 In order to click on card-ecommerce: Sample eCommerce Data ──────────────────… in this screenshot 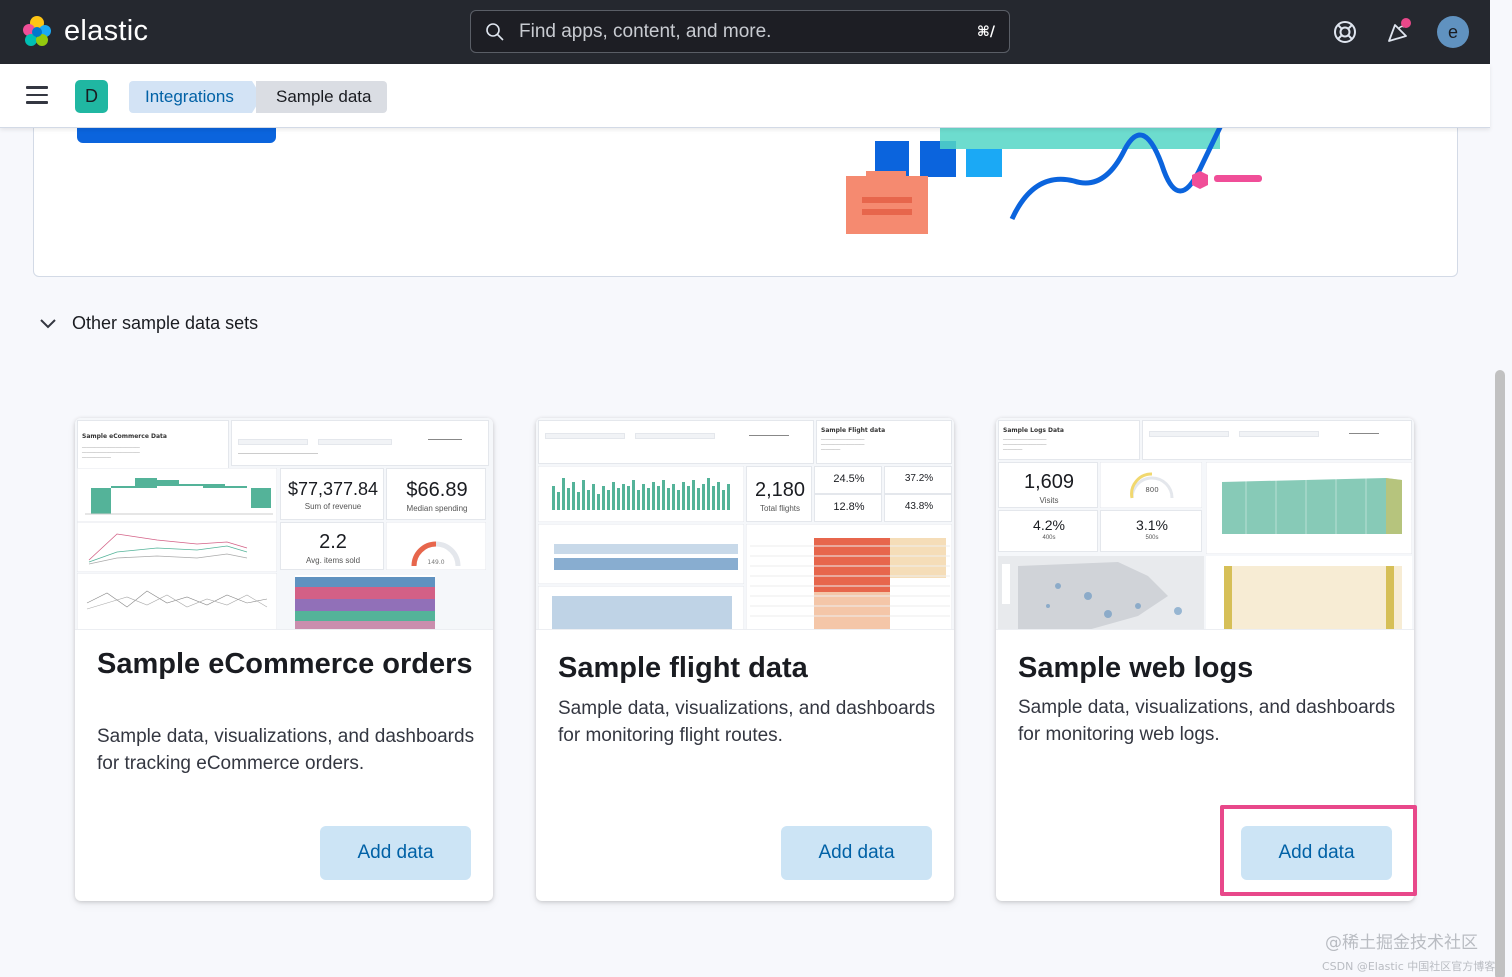, I will do `click(284, 659)`.